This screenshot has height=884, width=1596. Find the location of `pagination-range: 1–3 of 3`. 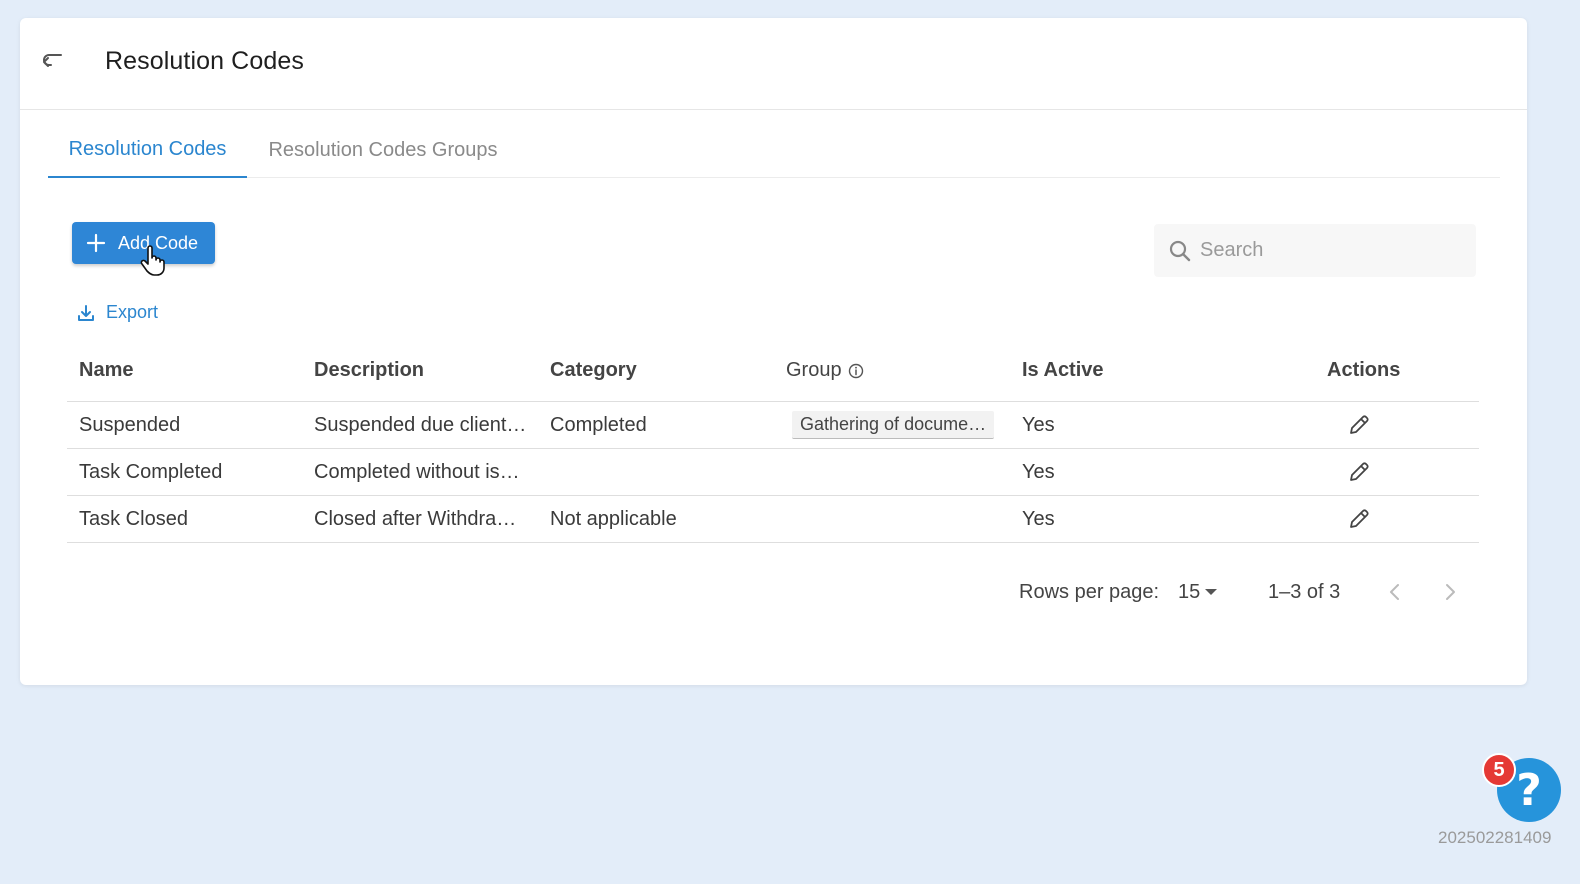

pagination-range: 1–3 of 3 is located at coordinates (1304, 591).